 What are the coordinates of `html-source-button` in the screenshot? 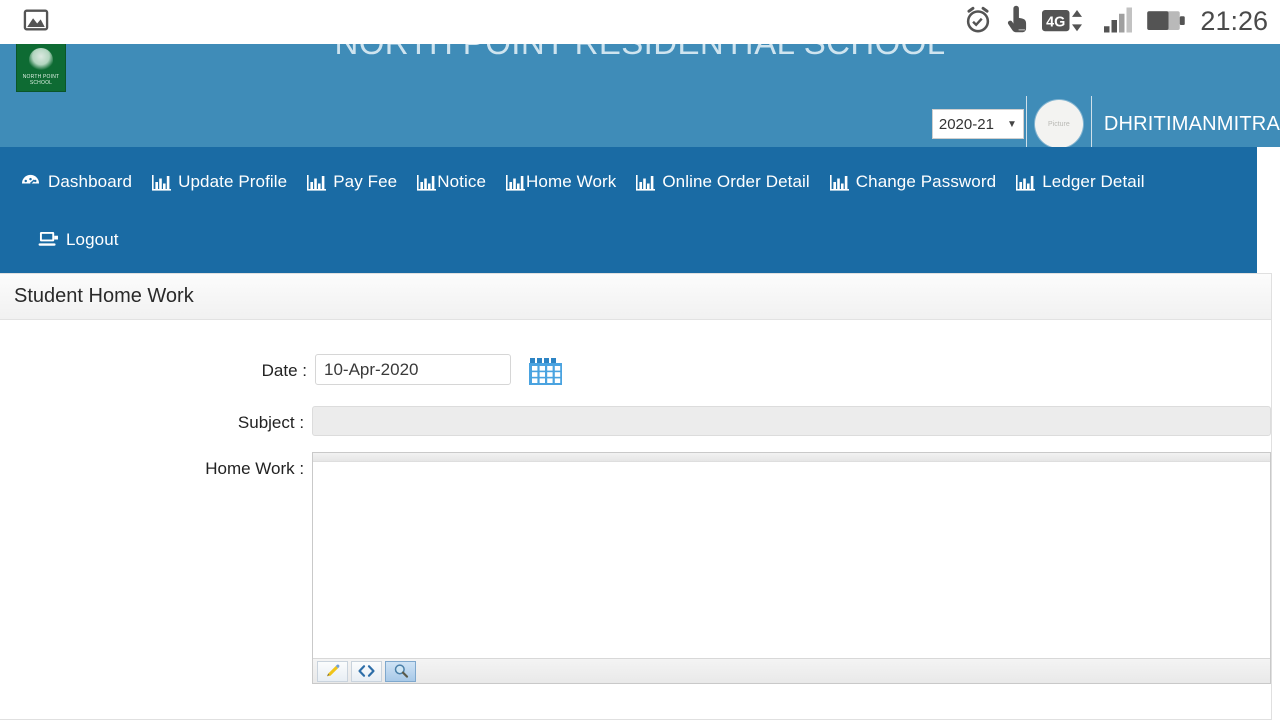 It's located at (367, 671).